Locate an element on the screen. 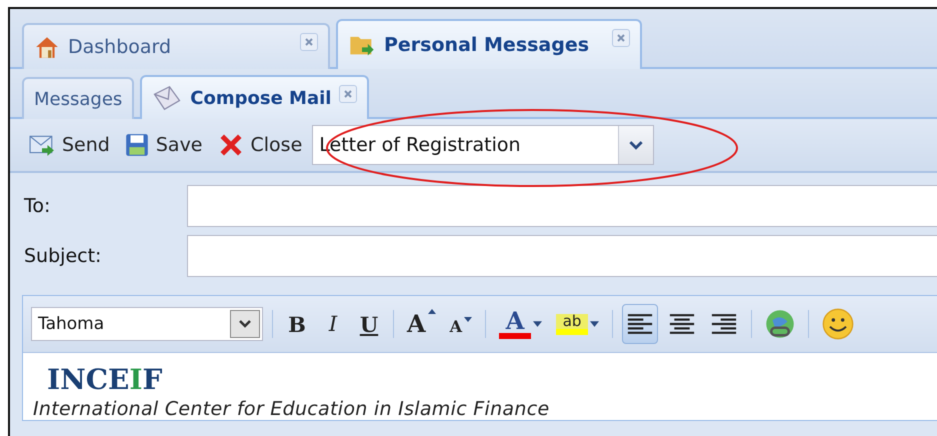 Image resolution: width=937 pixels, height=436 pixels. align-right-icon is located at coordinates (724, 324).